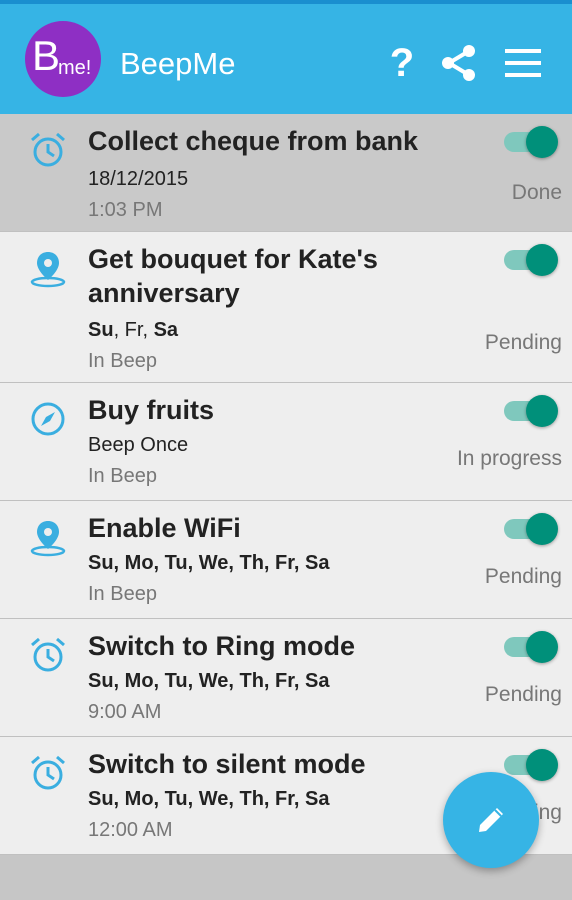 The image size is (572, 900). I want to click on item-title: Switch to silent mode, so click(227, 764).